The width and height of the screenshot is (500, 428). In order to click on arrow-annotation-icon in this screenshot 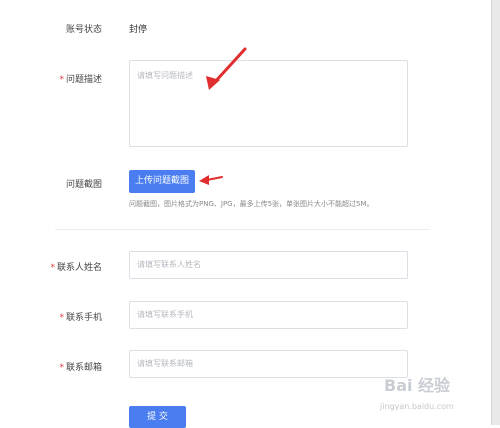, I will do `click(211, 180)`.